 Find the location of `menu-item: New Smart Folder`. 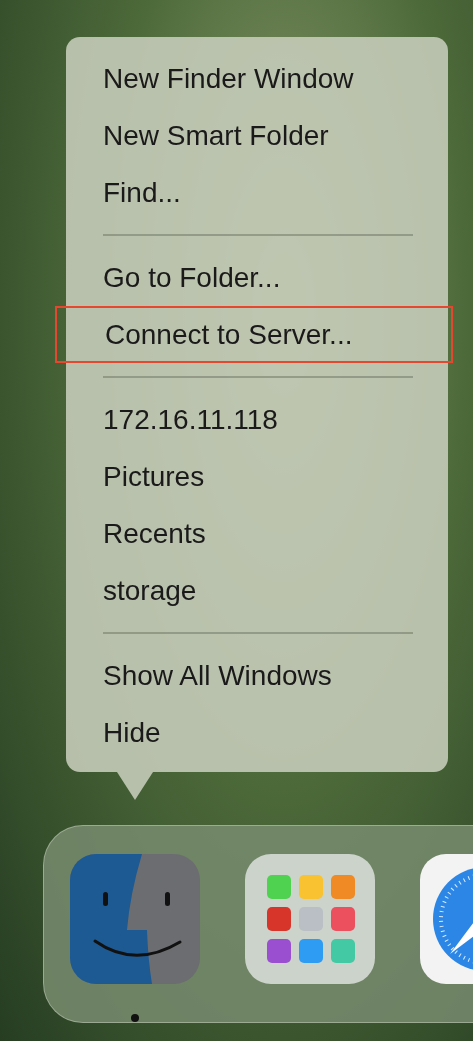

menu-item: New Smart Folder is located at coordinates (257, 135).